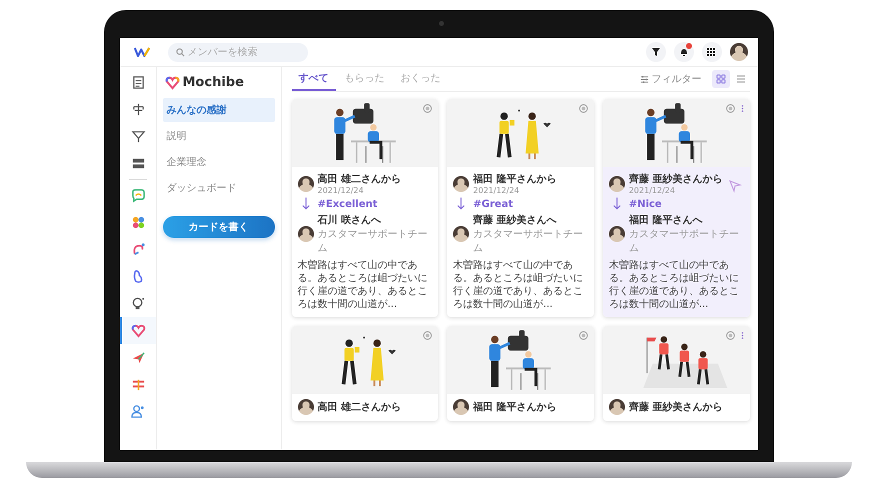 The width and height of the screenshot is (877, 481). I want to click on recipient-name: 石川 咲さんへ, so click(350, 220).